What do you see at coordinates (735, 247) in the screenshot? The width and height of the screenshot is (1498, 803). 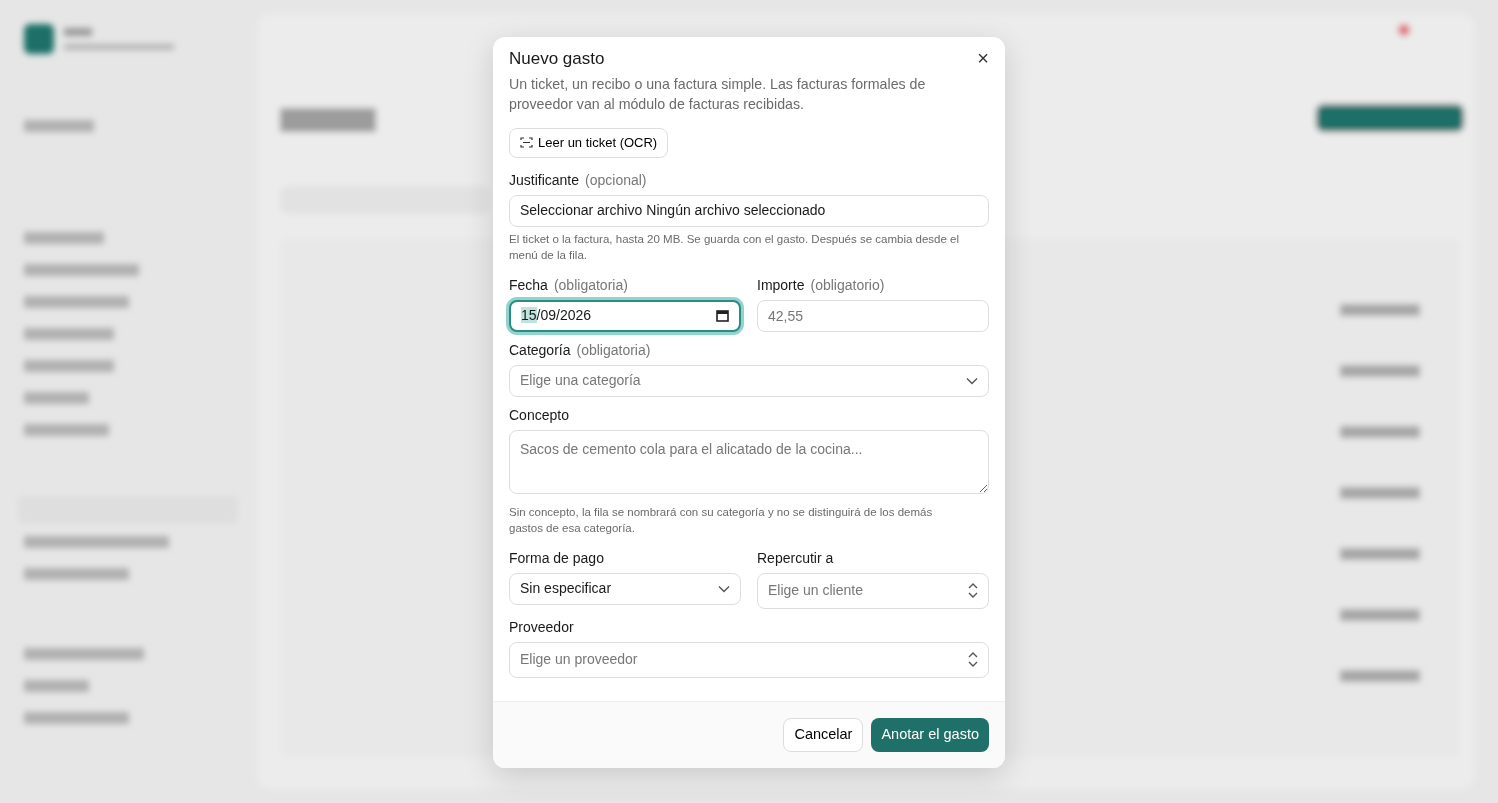 I see `help-text: El ticket o la factura, hasta 20 MB. Se guarda con el gasto. Después se cambia desde el menú de la fila.` at bounding box center [735, 247].